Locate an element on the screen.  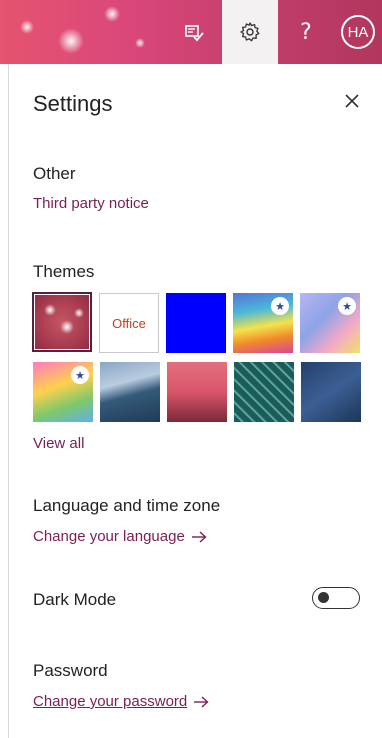
theme-blueprint is located at coordinates (331, 392).